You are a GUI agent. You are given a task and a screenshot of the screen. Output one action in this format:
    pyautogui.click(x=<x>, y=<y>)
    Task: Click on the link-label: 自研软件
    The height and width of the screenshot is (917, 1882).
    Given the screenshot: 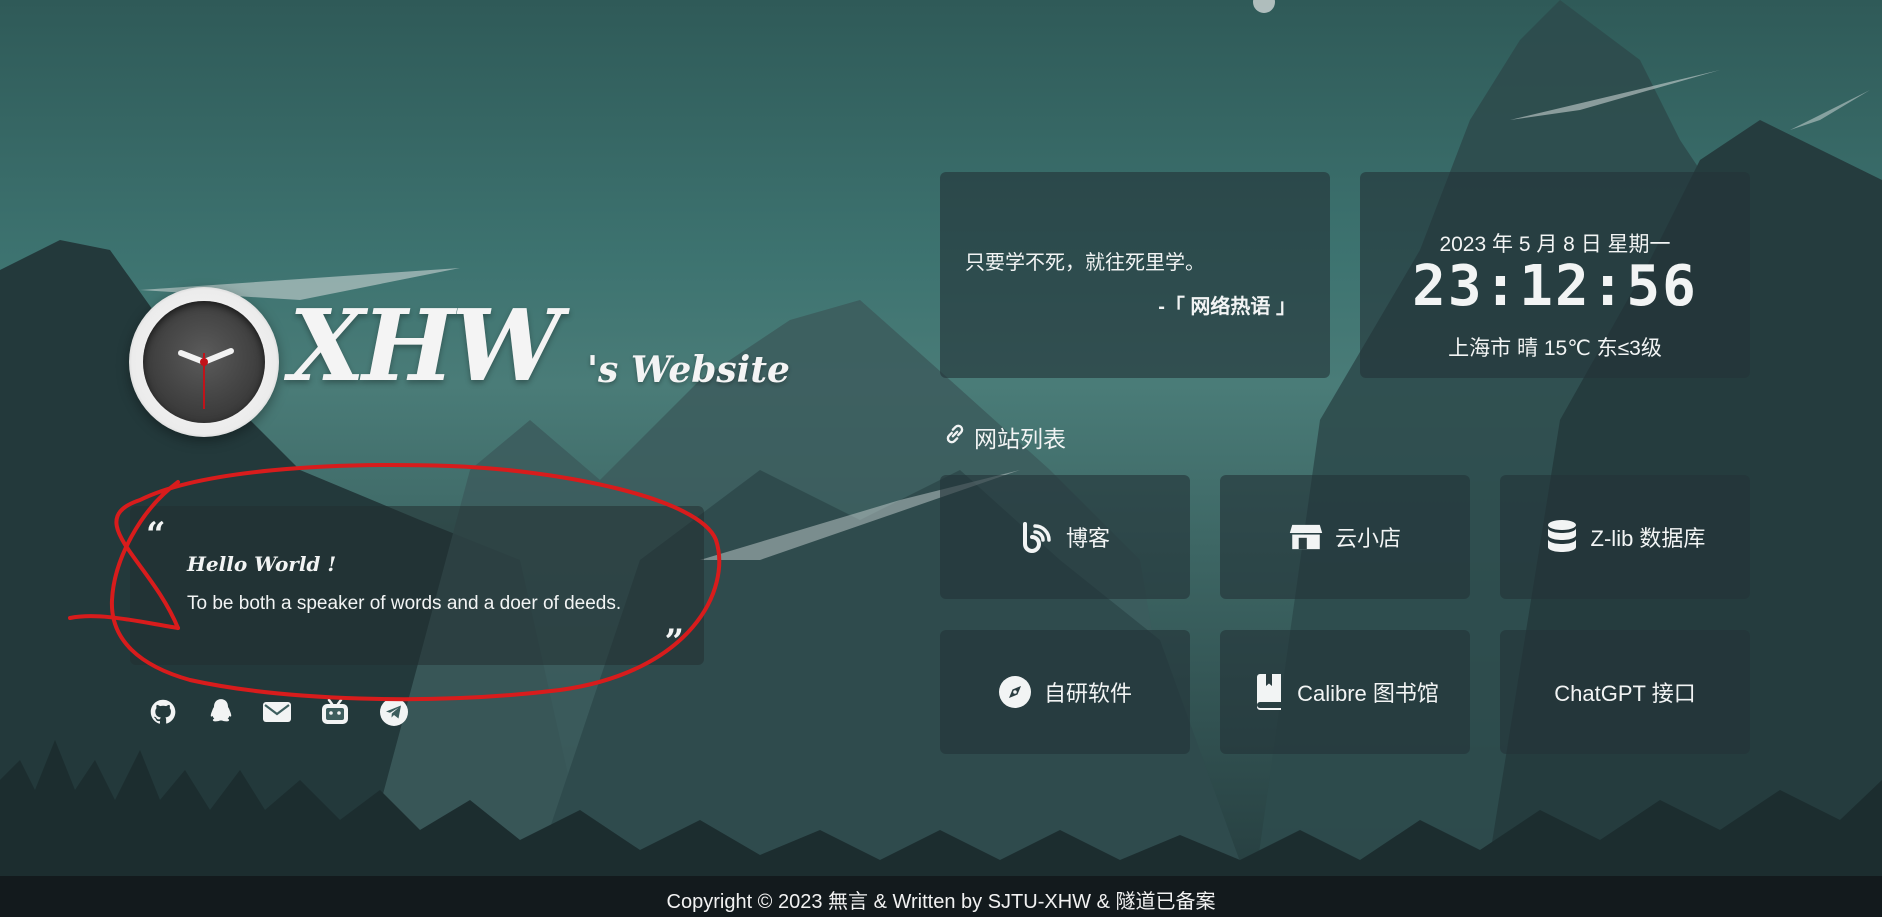 What is the action you would take?
    pyautogui.click(x=1087, y=693)
    